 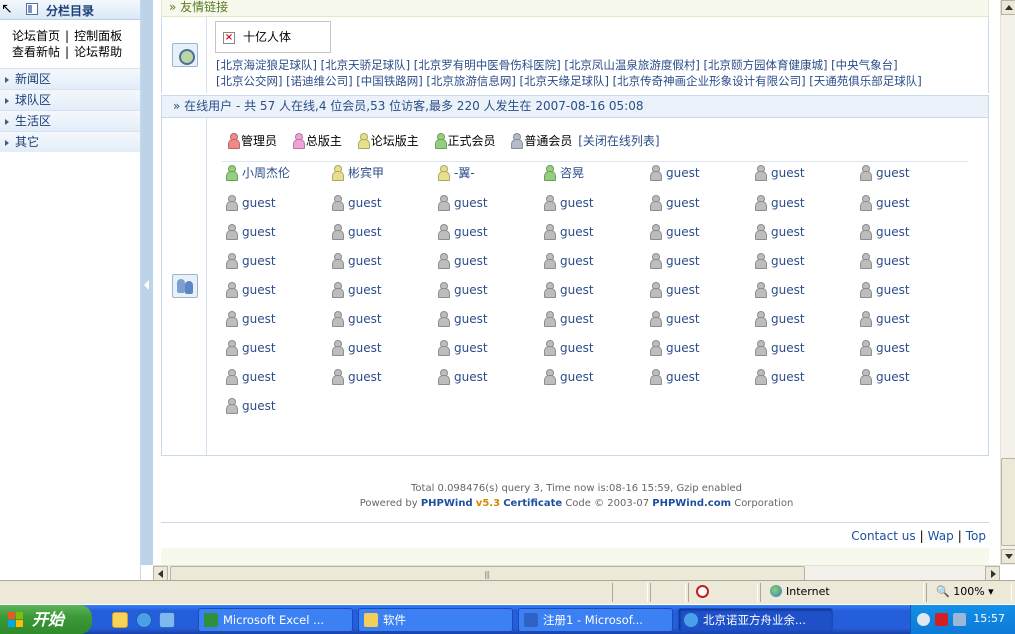 What do you see at coordinates (98, 36) in the screenshot?
I see `link-control-panel: 控制面板` at bounding box center [98, 36].